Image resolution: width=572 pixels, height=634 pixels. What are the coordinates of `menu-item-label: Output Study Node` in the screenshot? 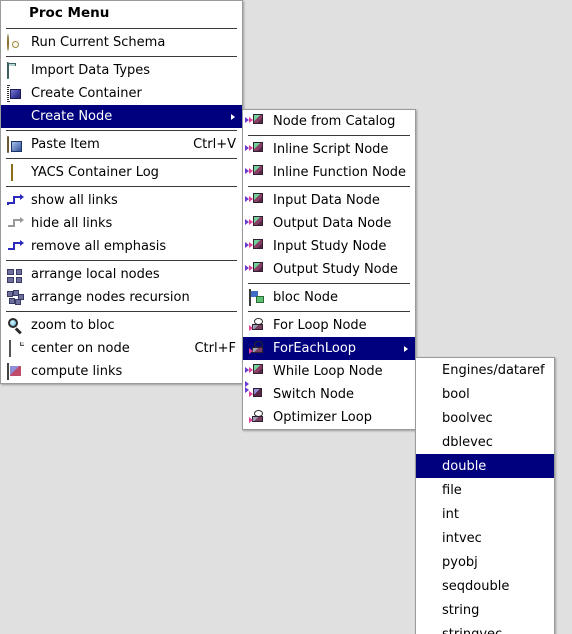 It's located at (335, 269).